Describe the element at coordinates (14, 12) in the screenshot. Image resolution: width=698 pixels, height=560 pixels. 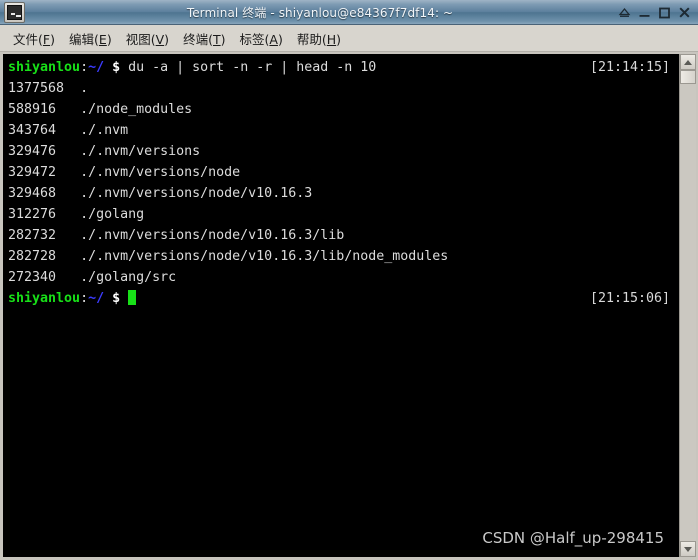
I see `terminal-icon` at that location.